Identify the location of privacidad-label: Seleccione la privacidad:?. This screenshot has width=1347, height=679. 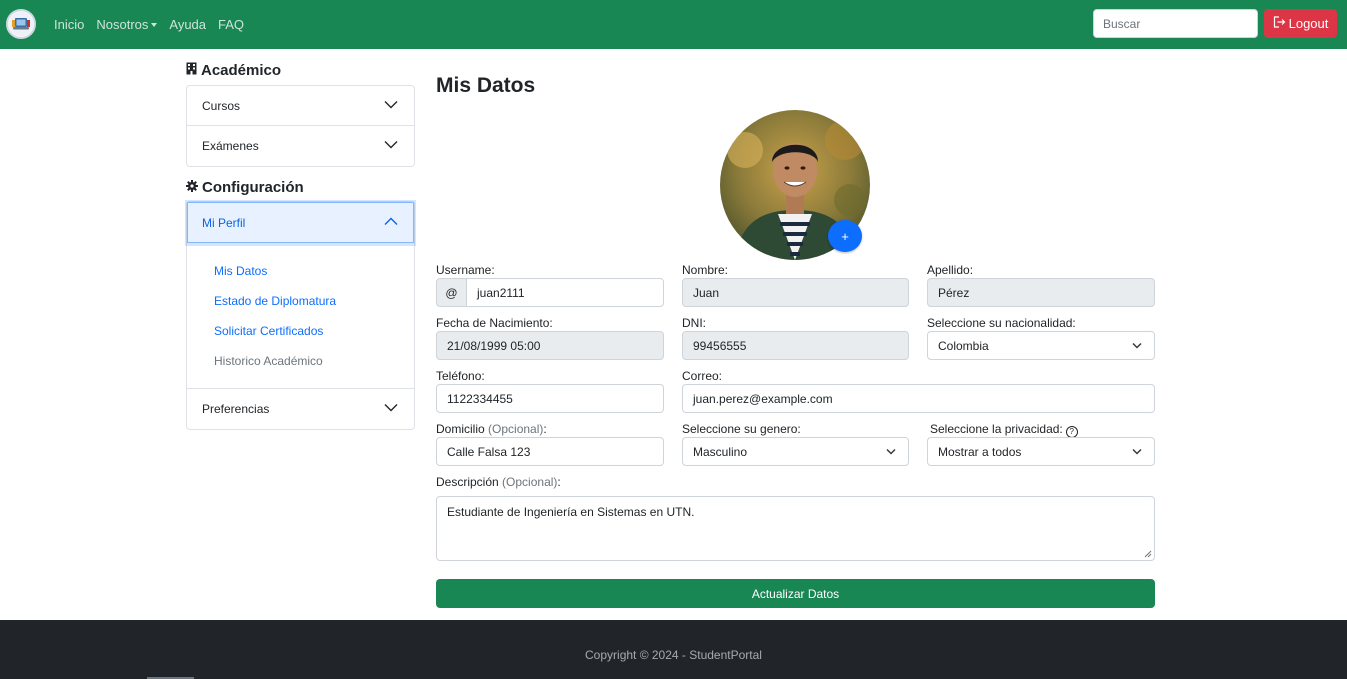
(1004, 430).